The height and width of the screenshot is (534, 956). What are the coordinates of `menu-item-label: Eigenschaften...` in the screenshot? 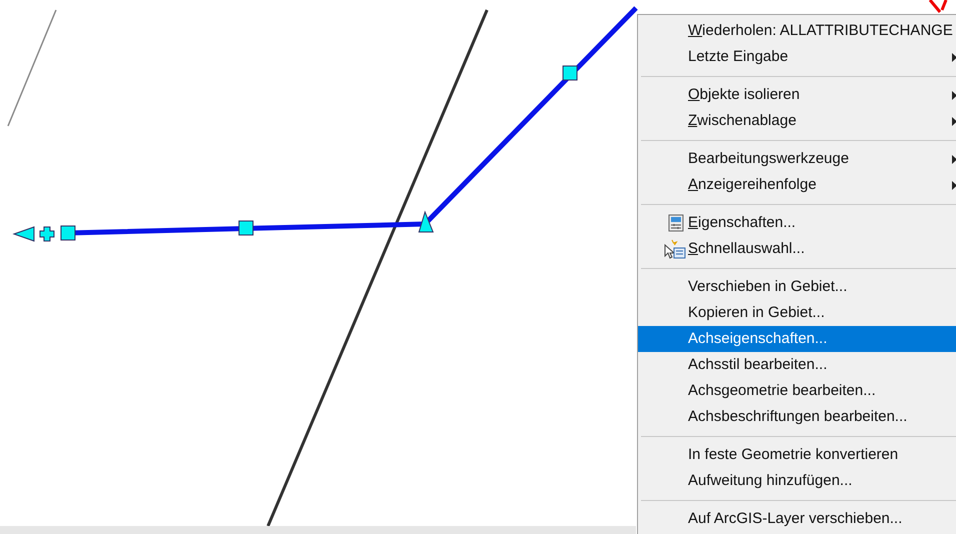 It's located at (742, 222).